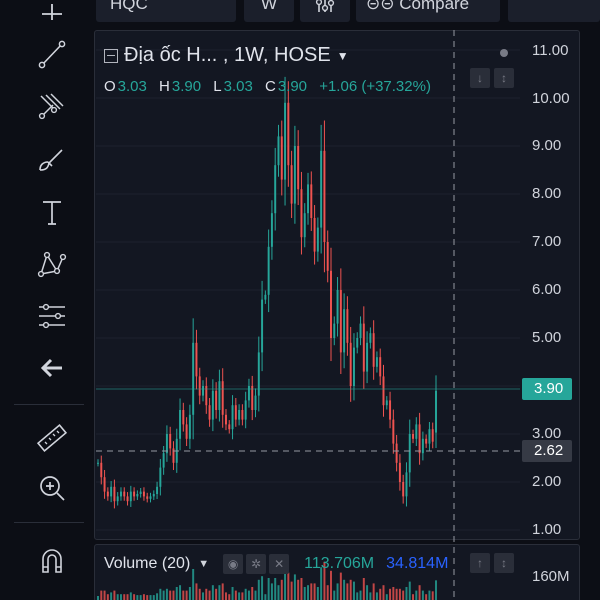 Image resolution: width=600 pixels, height=600 pixels. Describe the element at coordinates (269, 6) in the screenshot. I see `interval-label: W` at that location.